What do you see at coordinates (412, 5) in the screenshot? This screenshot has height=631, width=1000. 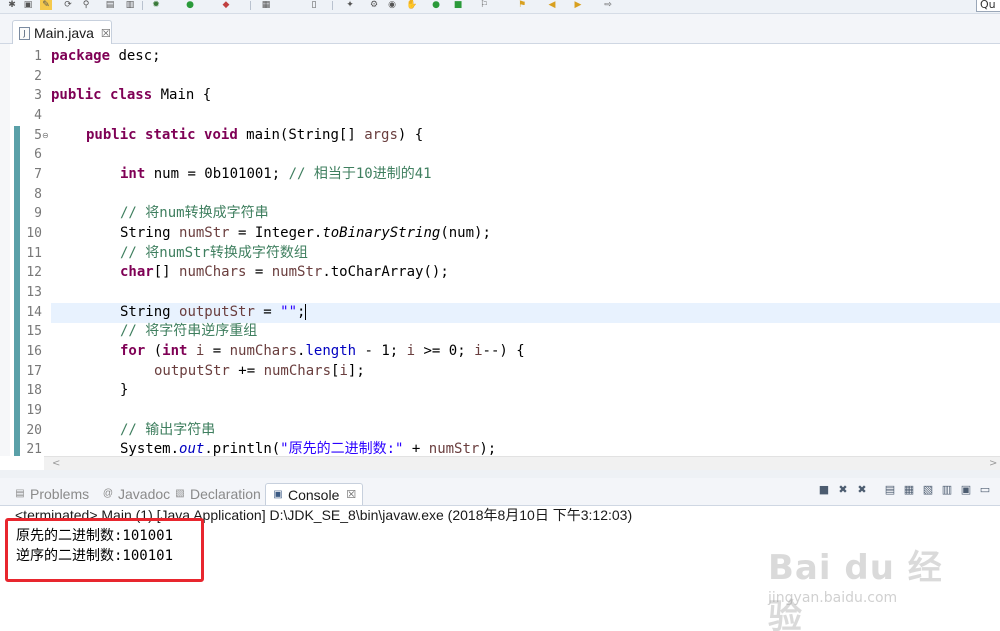 I see `hand-icon: ✋` at bounding box center [412, 5].